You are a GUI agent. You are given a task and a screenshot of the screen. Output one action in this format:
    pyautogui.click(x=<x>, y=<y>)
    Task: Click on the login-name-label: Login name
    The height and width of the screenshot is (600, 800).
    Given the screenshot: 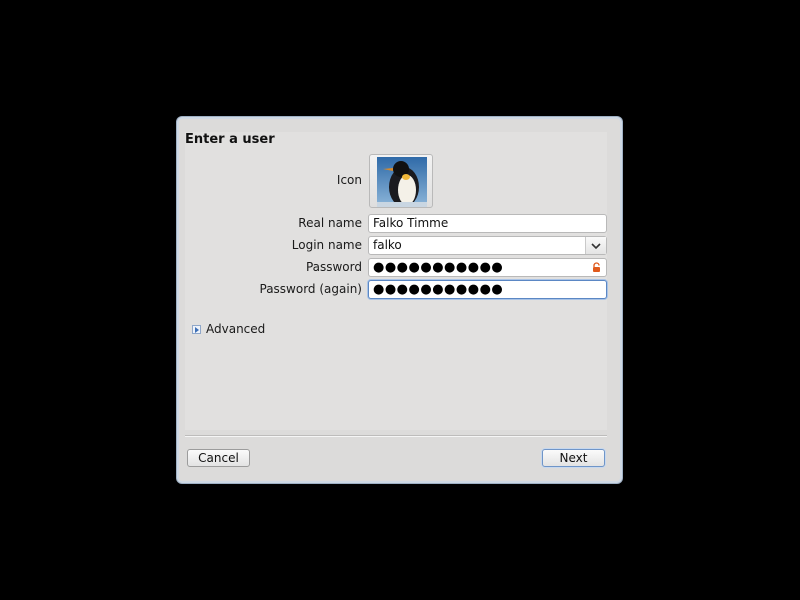 What is the action you would take?
    pyautogui.click(x=326, y=245)
    